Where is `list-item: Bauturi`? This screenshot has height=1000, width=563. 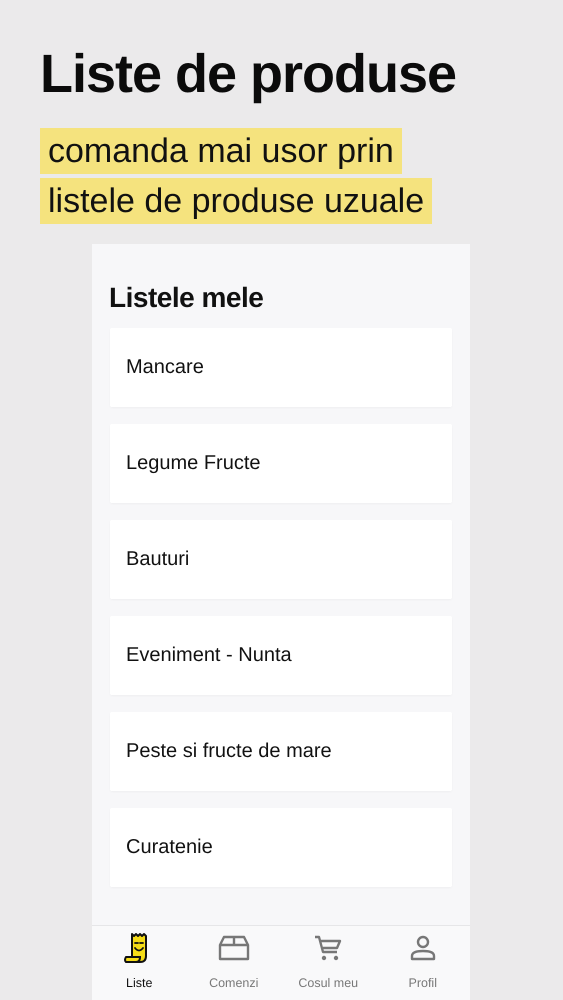
list-item: Bauturi is located at coordinates (281, 559).